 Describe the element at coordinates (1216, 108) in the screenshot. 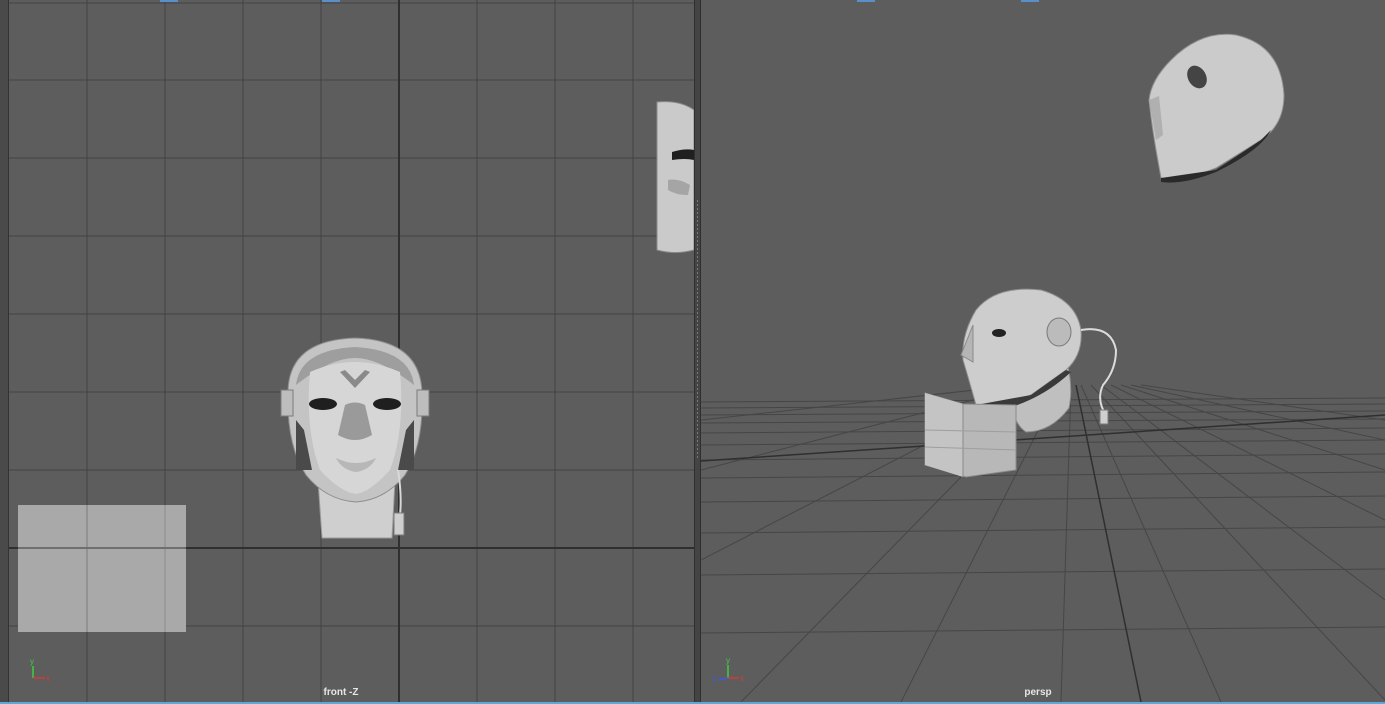

I see `floating-head-mesh` at that location.